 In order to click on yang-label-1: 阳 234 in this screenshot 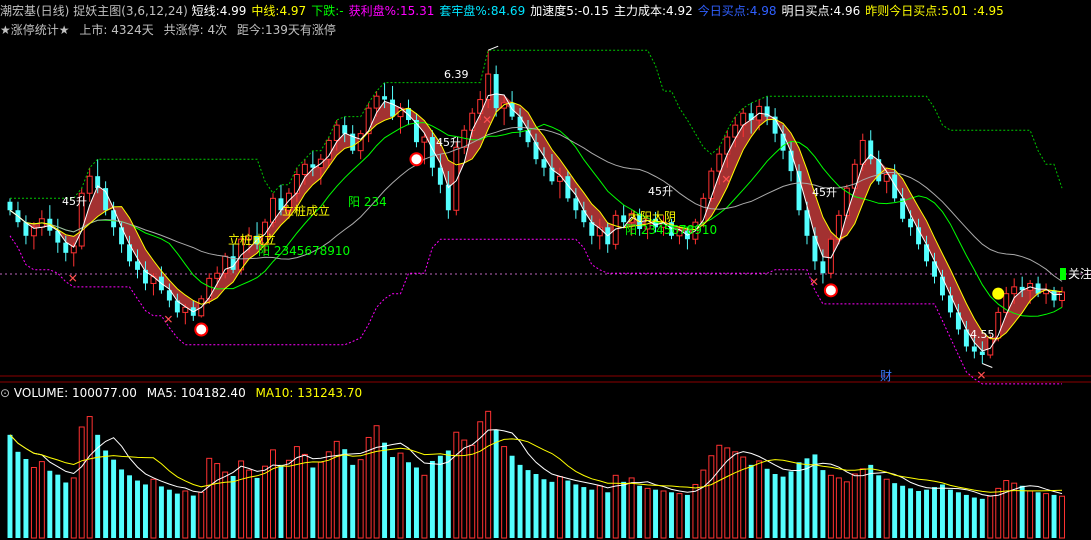, I will do `click(367, 202)`.